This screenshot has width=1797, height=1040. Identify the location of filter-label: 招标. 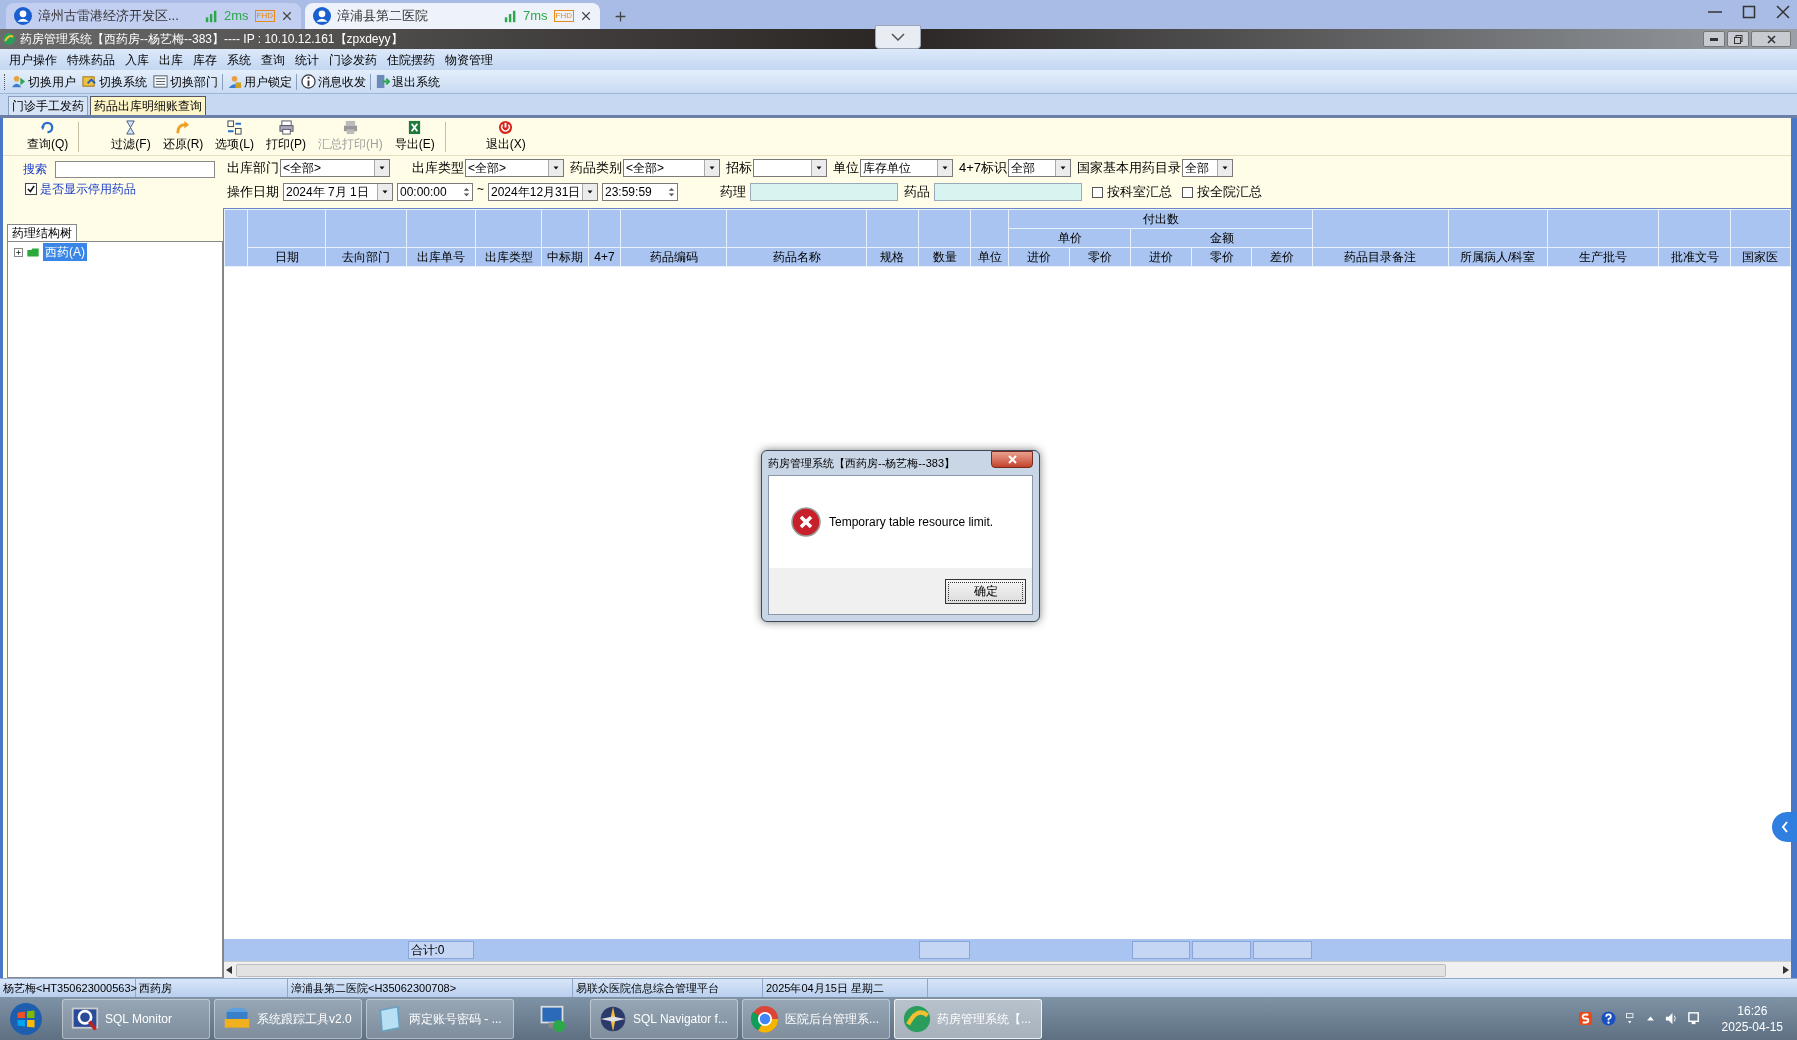
(739, 168).